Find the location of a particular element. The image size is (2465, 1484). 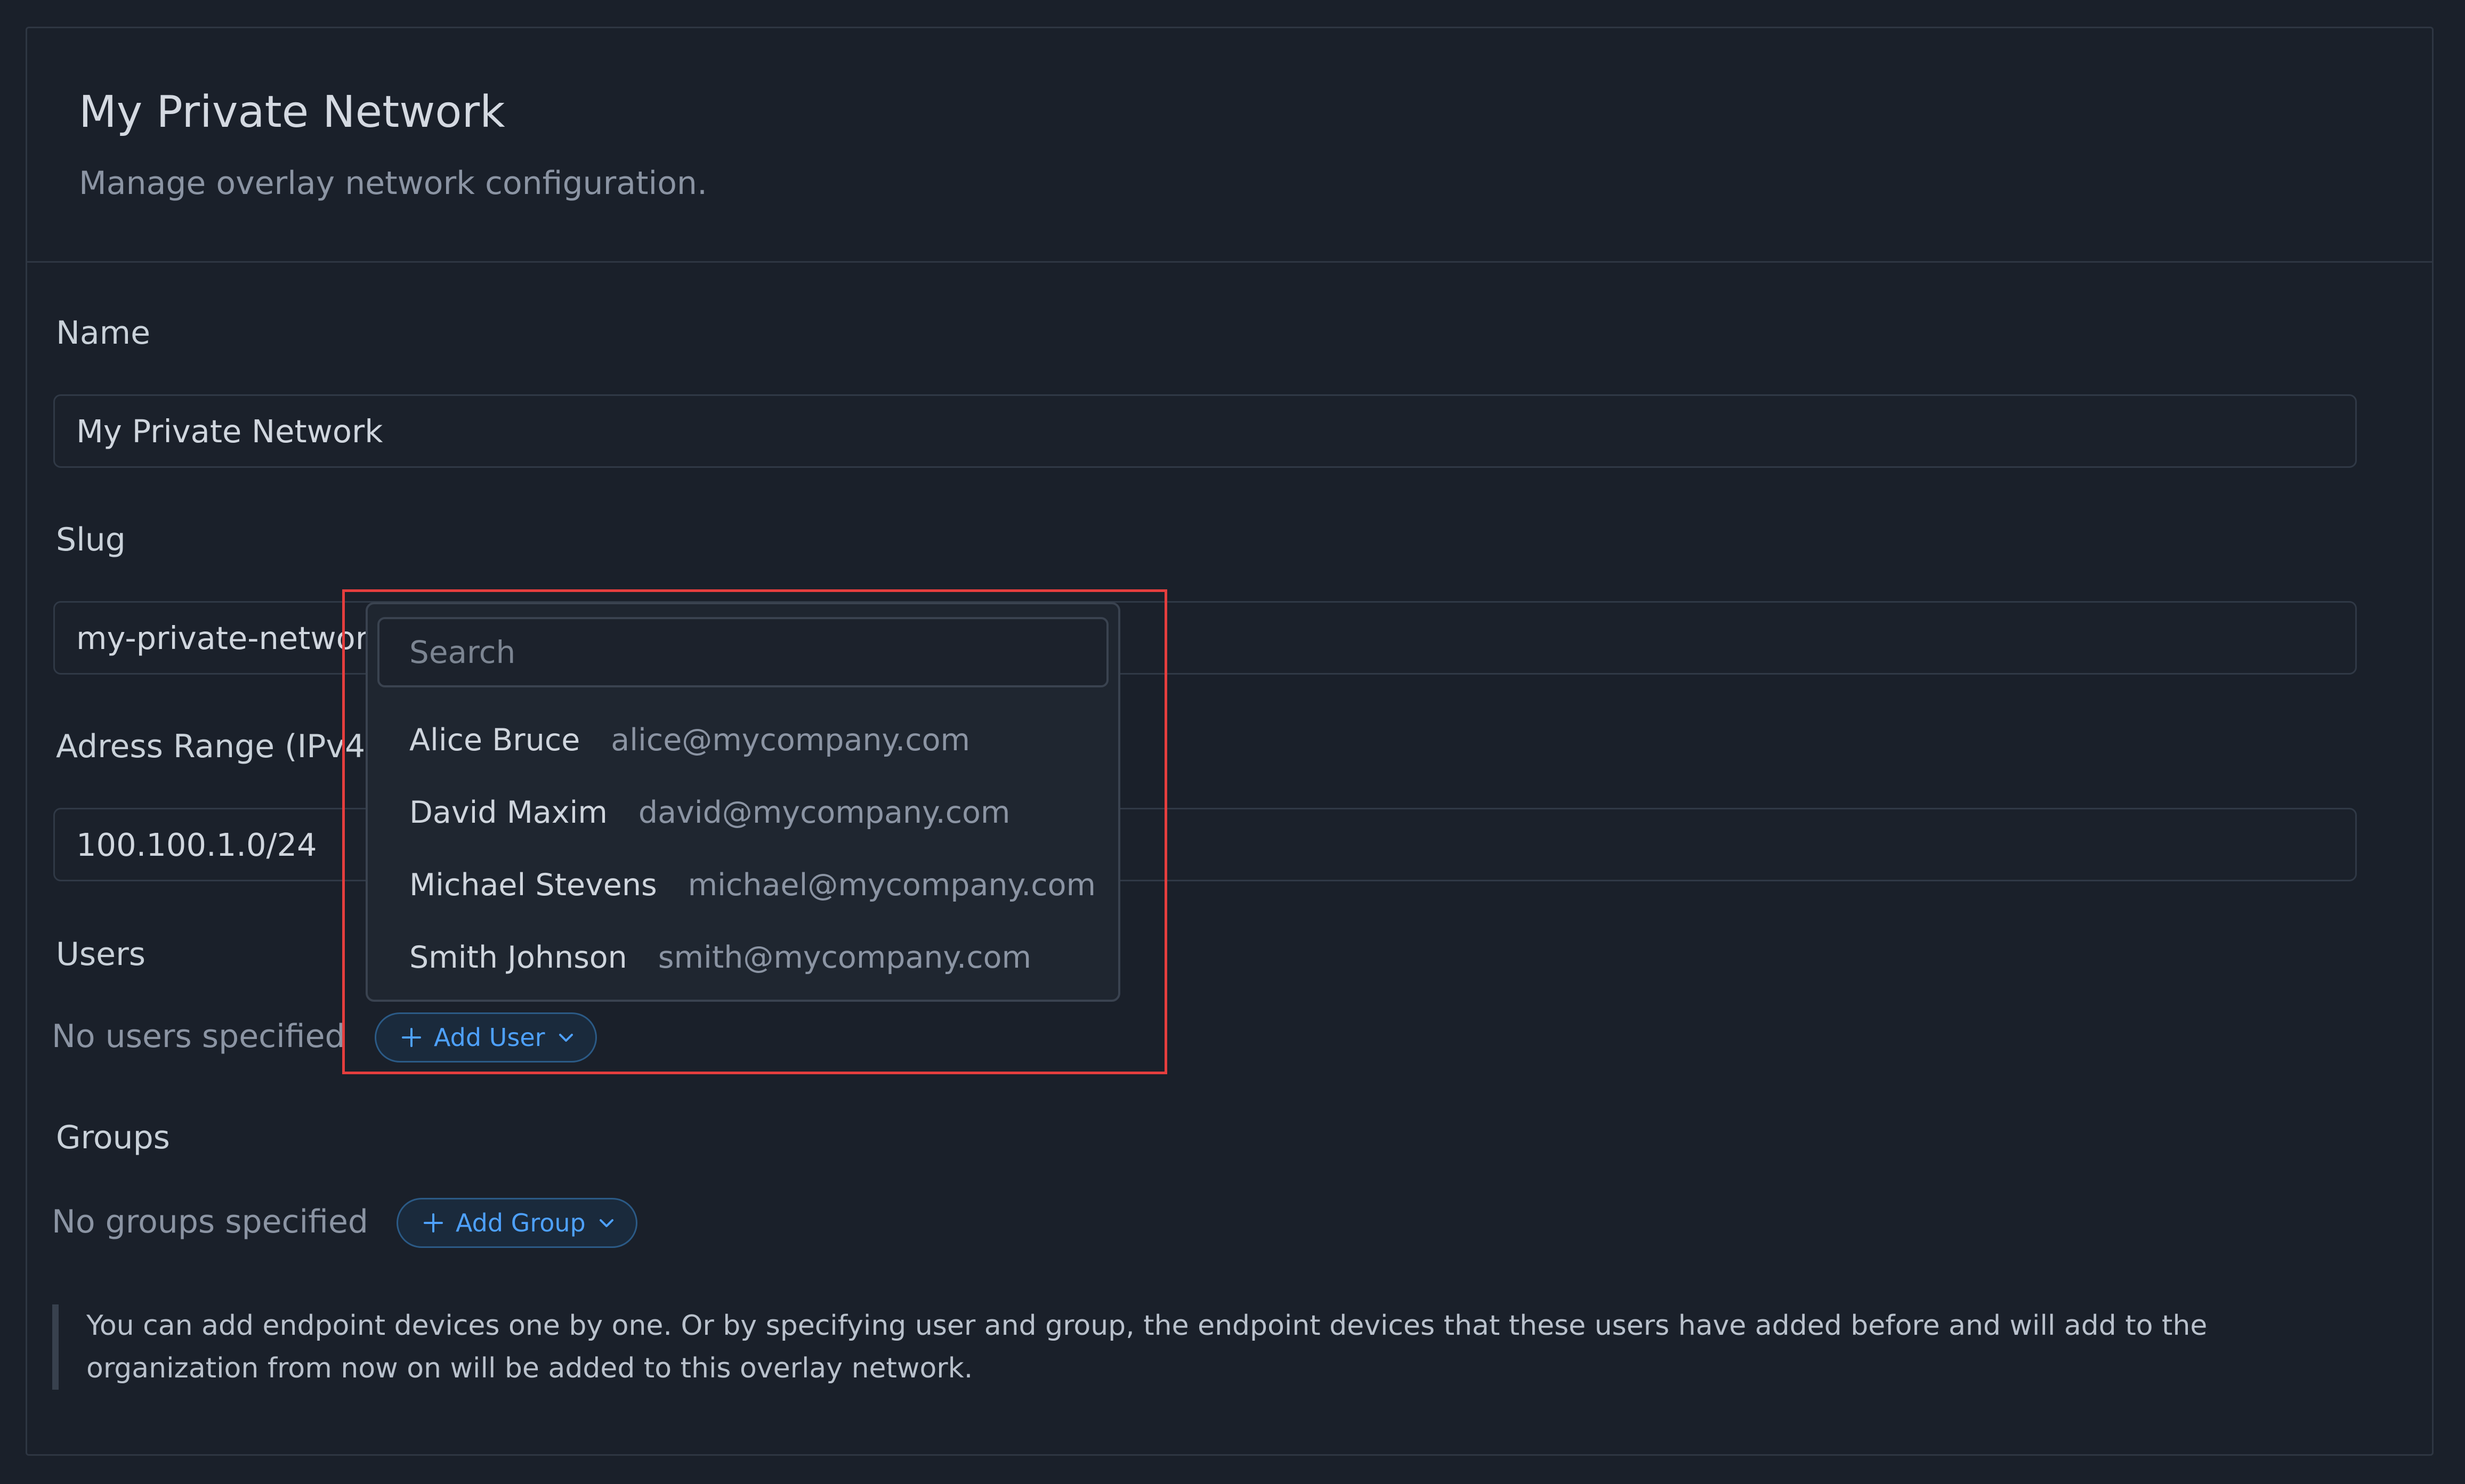

user-option-email: david@mycompany.com is located at coordinates (824, 812).